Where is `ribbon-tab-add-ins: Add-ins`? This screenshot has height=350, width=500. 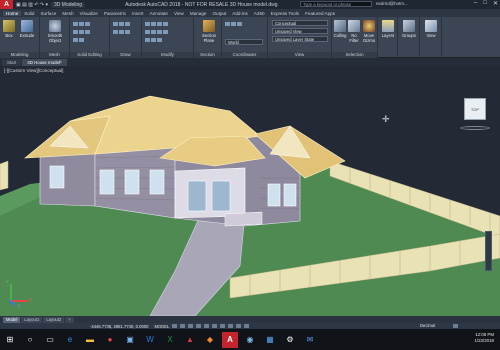 ribbon-tab-add-ins: Add-ins is located at coordinates (240, 13).